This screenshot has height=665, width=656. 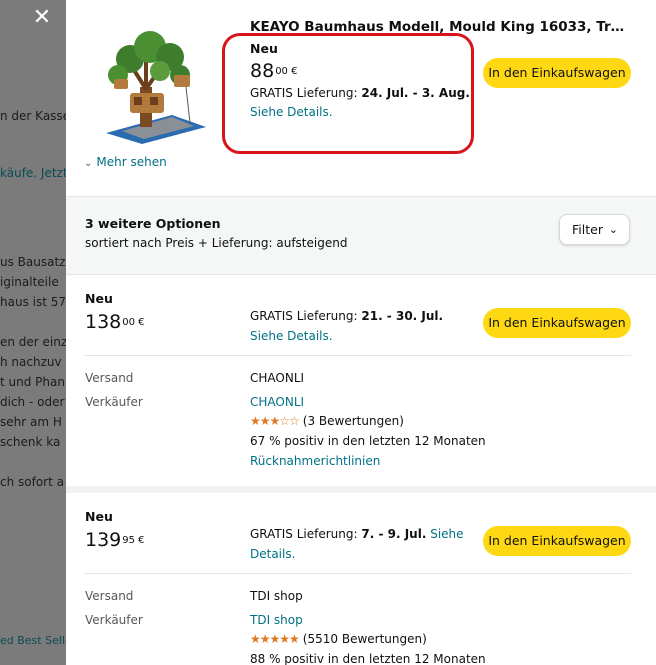 I want to click on price: 13995 €, so click(x=115, y=540).